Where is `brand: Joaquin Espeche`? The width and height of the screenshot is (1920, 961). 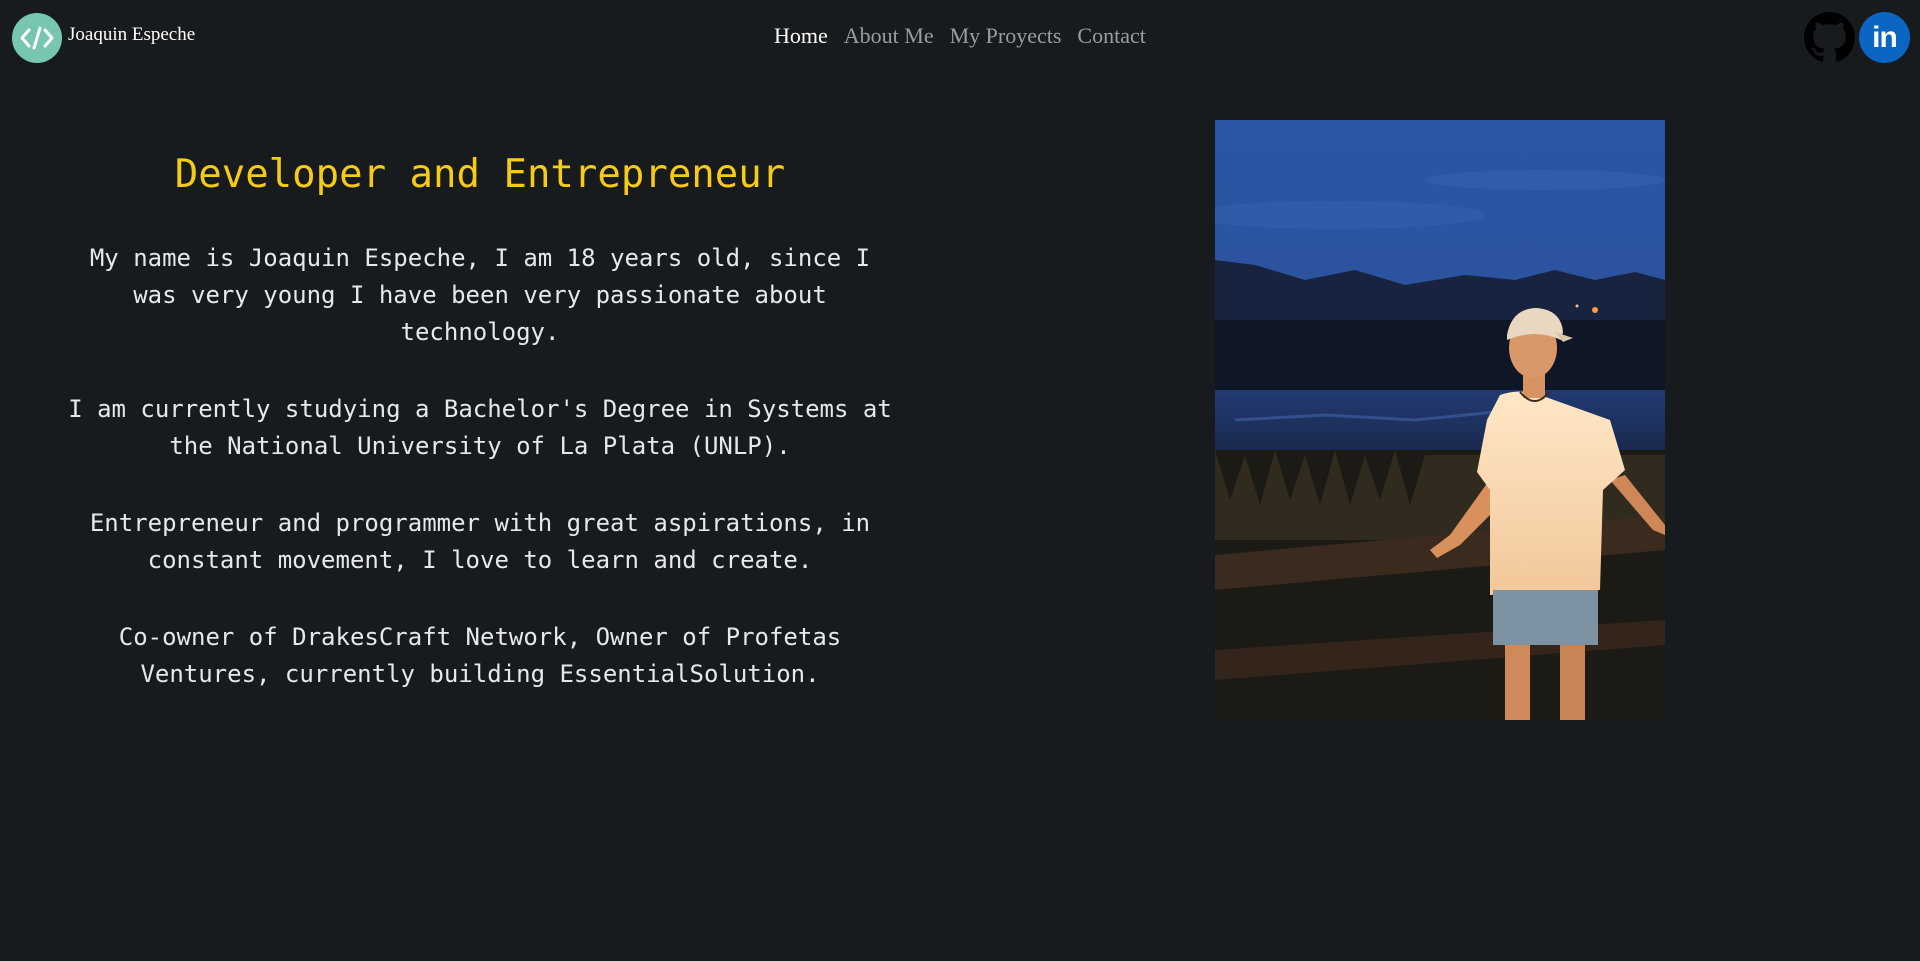 brand: Joaquin Espeche is located at coordinates (103, 38).